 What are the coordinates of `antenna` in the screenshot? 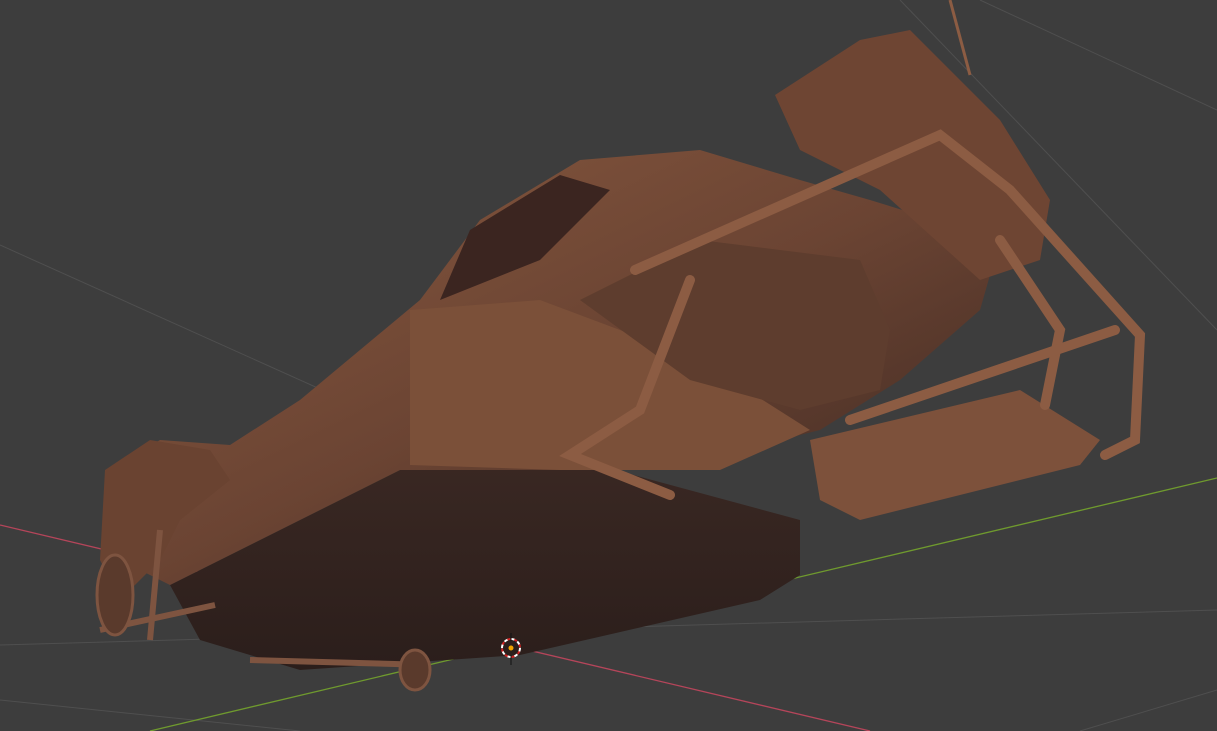 It's located at (960, 38).